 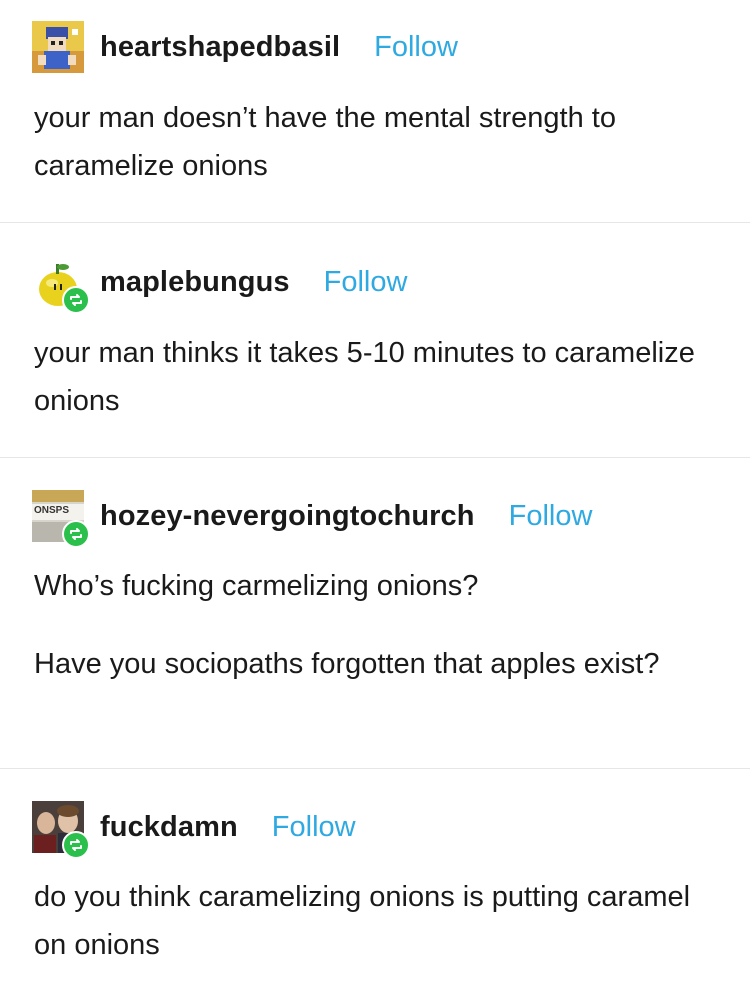 I want to click on post-username: maplebungus, so click(x=195, y=282).